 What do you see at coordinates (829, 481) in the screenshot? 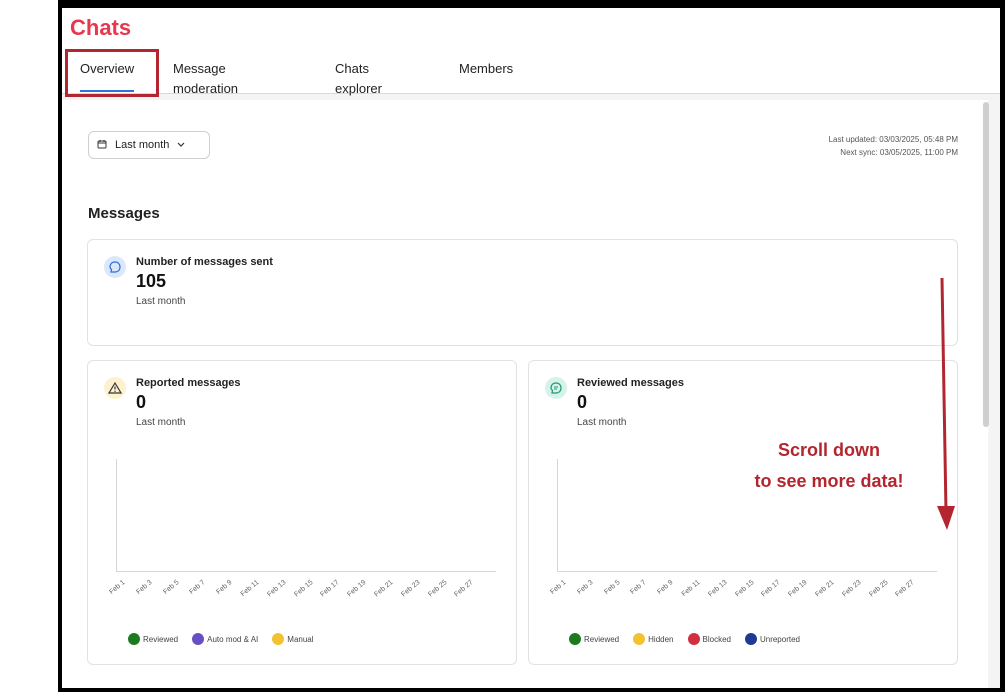
I see `annotation-line-2: to see more data!` at bounding box center [829, 481].